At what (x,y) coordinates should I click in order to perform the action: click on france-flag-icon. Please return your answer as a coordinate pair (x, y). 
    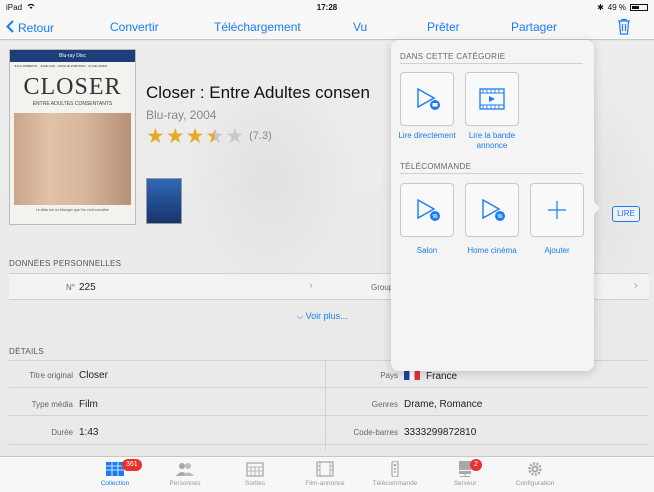
    Looking at the image, I should click on (412, 375).